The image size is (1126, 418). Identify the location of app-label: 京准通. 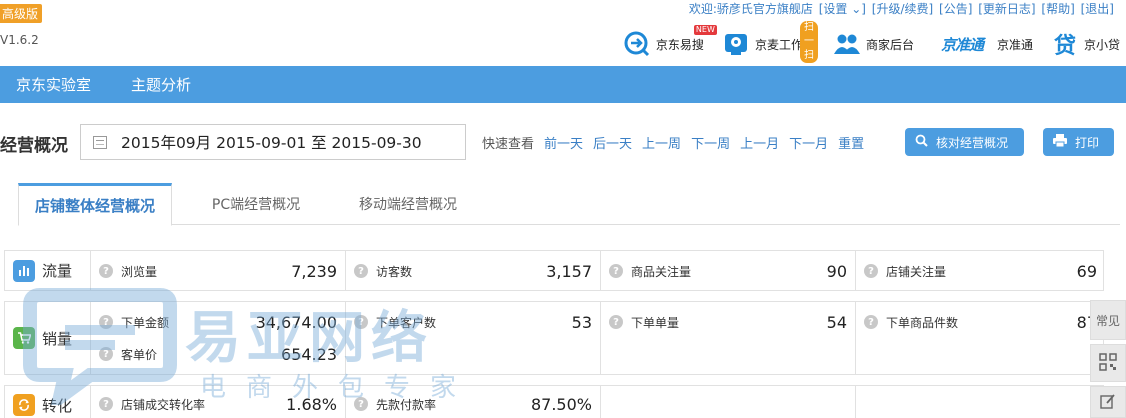
(1014, 44).